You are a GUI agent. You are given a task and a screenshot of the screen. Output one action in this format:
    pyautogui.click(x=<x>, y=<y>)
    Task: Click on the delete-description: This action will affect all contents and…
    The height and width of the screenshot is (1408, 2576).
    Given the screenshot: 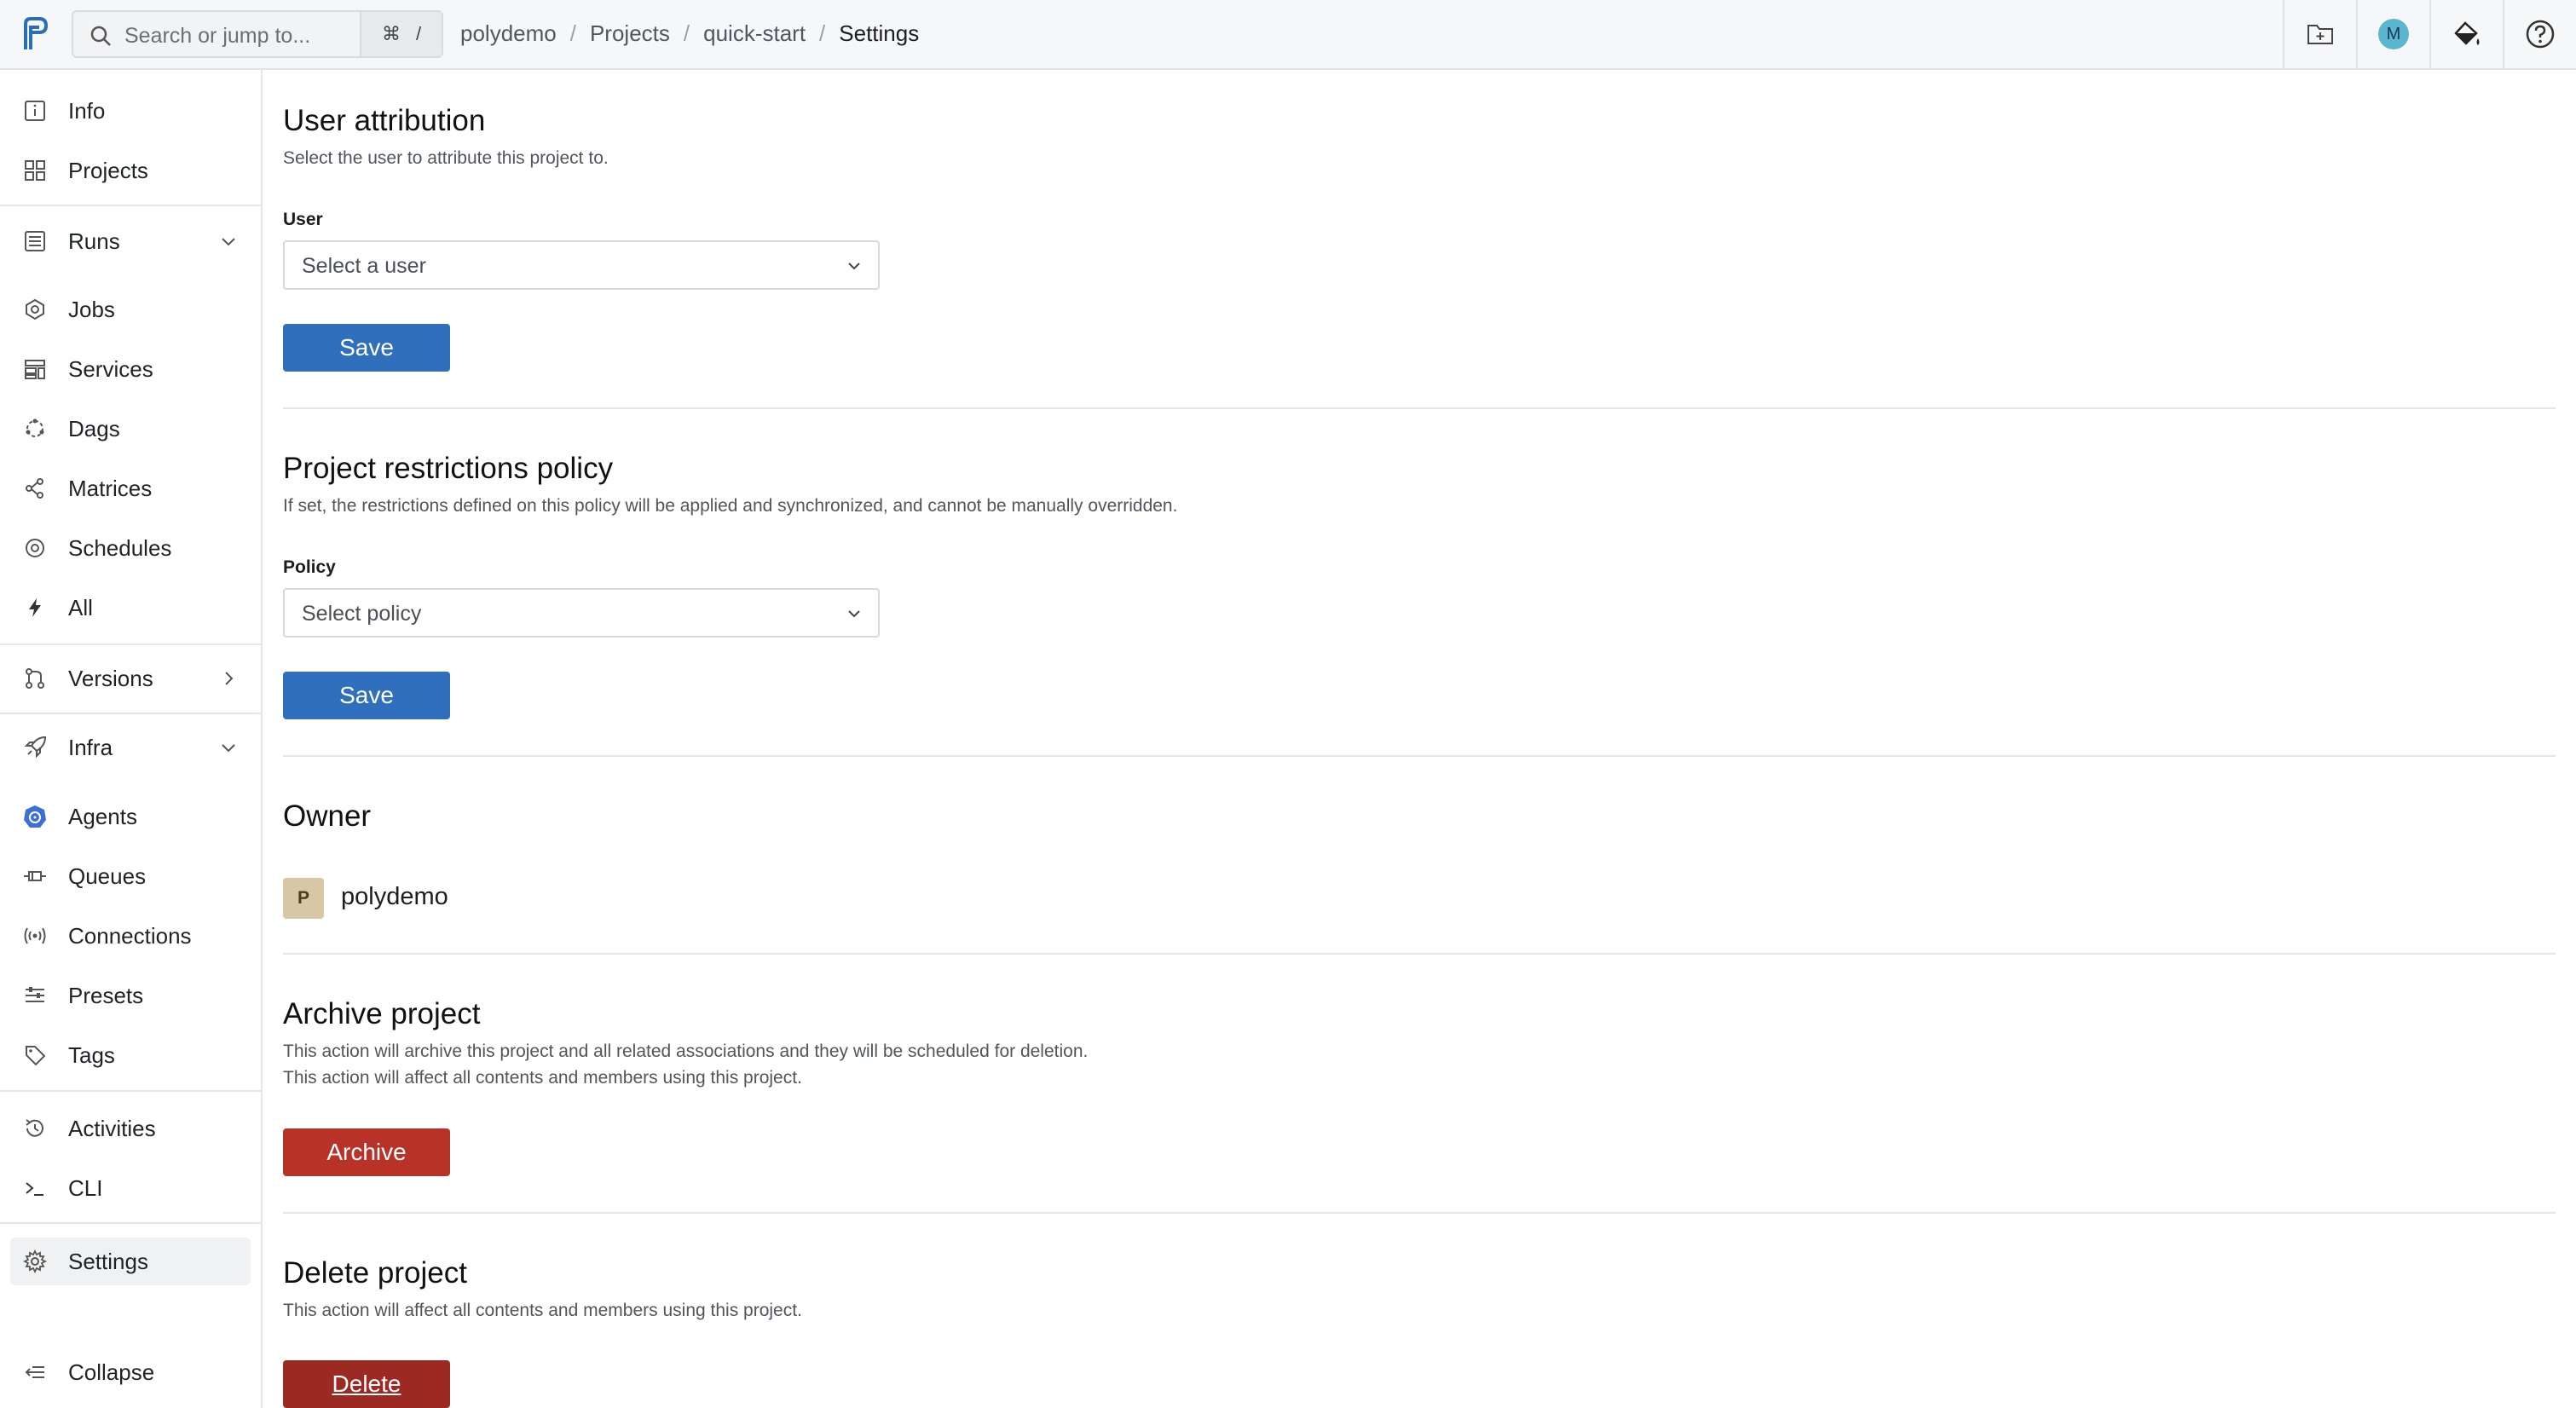 What is the action you would take?
    pyautogui.click(x=542, y=1310)
    